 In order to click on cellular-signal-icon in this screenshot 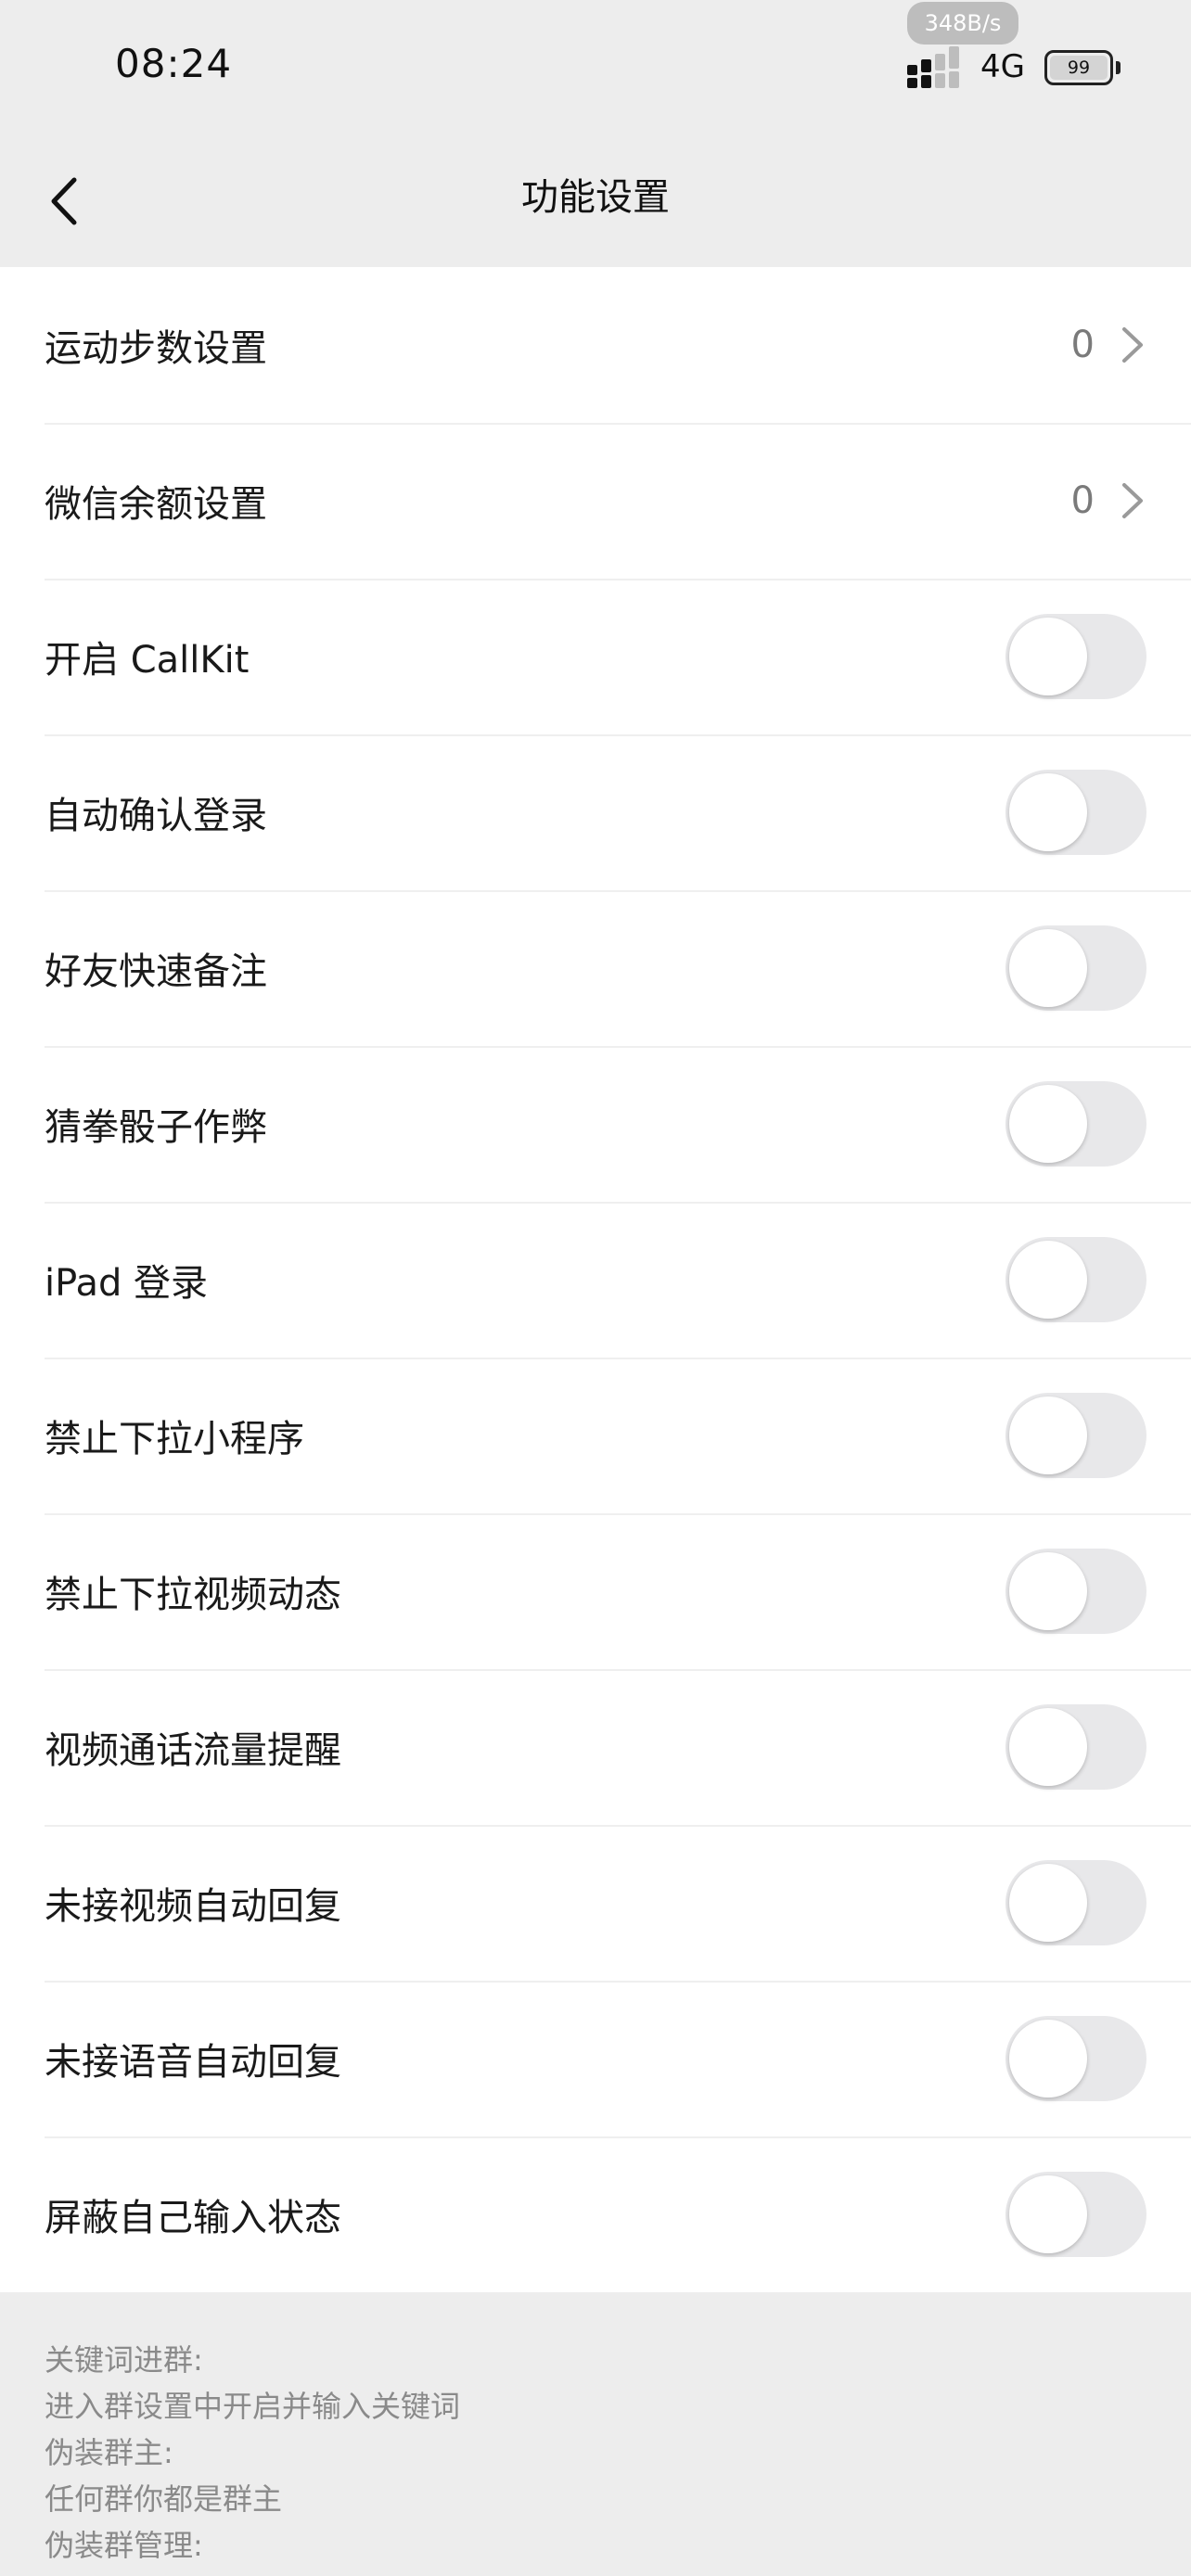, I will do `click(935, 67)`.